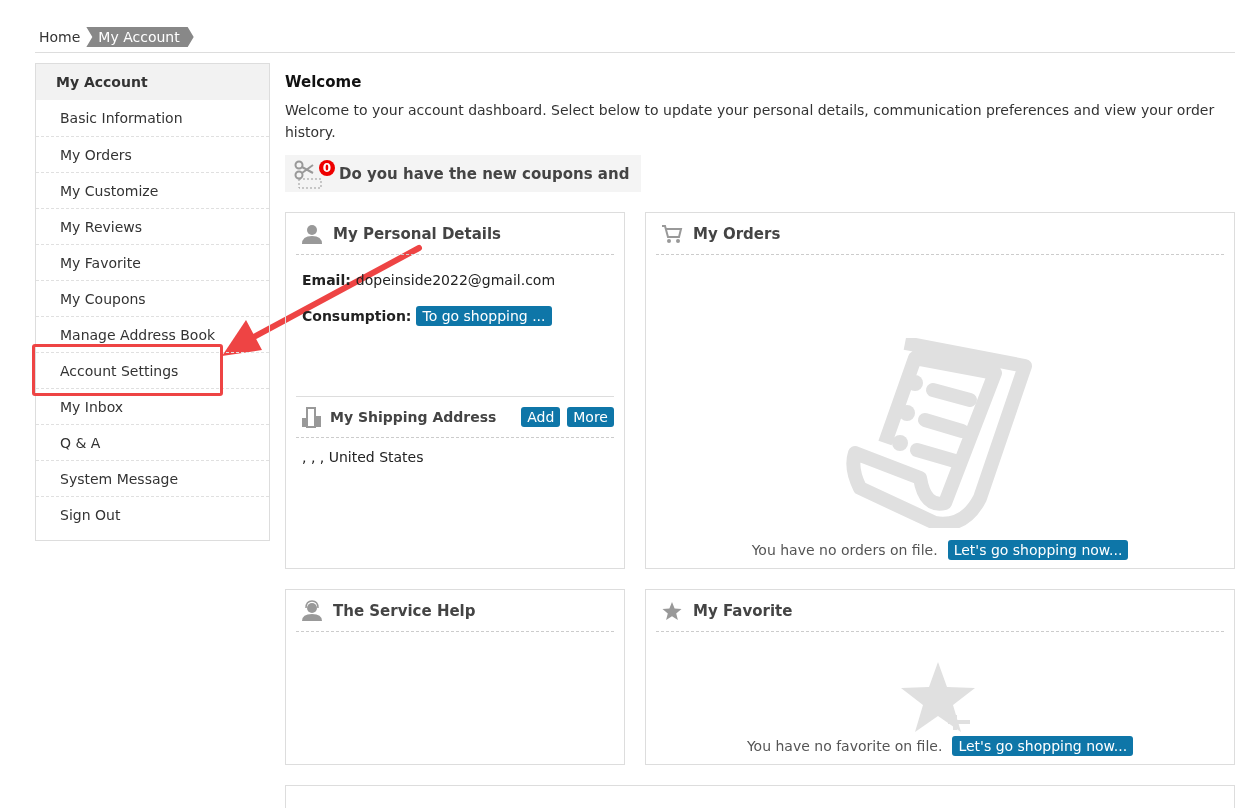  I want to click on consumption-label: Consumption:, so click(357, 316).